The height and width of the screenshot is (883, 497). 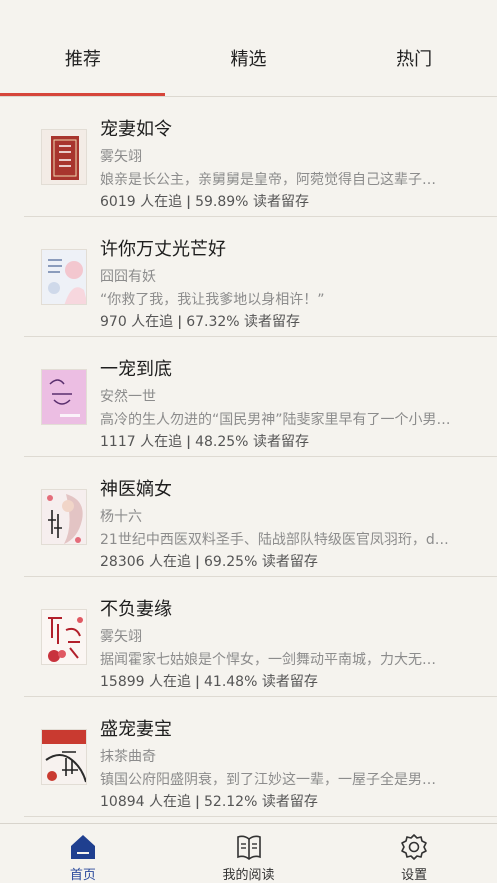 I want to click on bottom-nav-bar: 首页 我的阅读 设置, so click(x=248, y=853).